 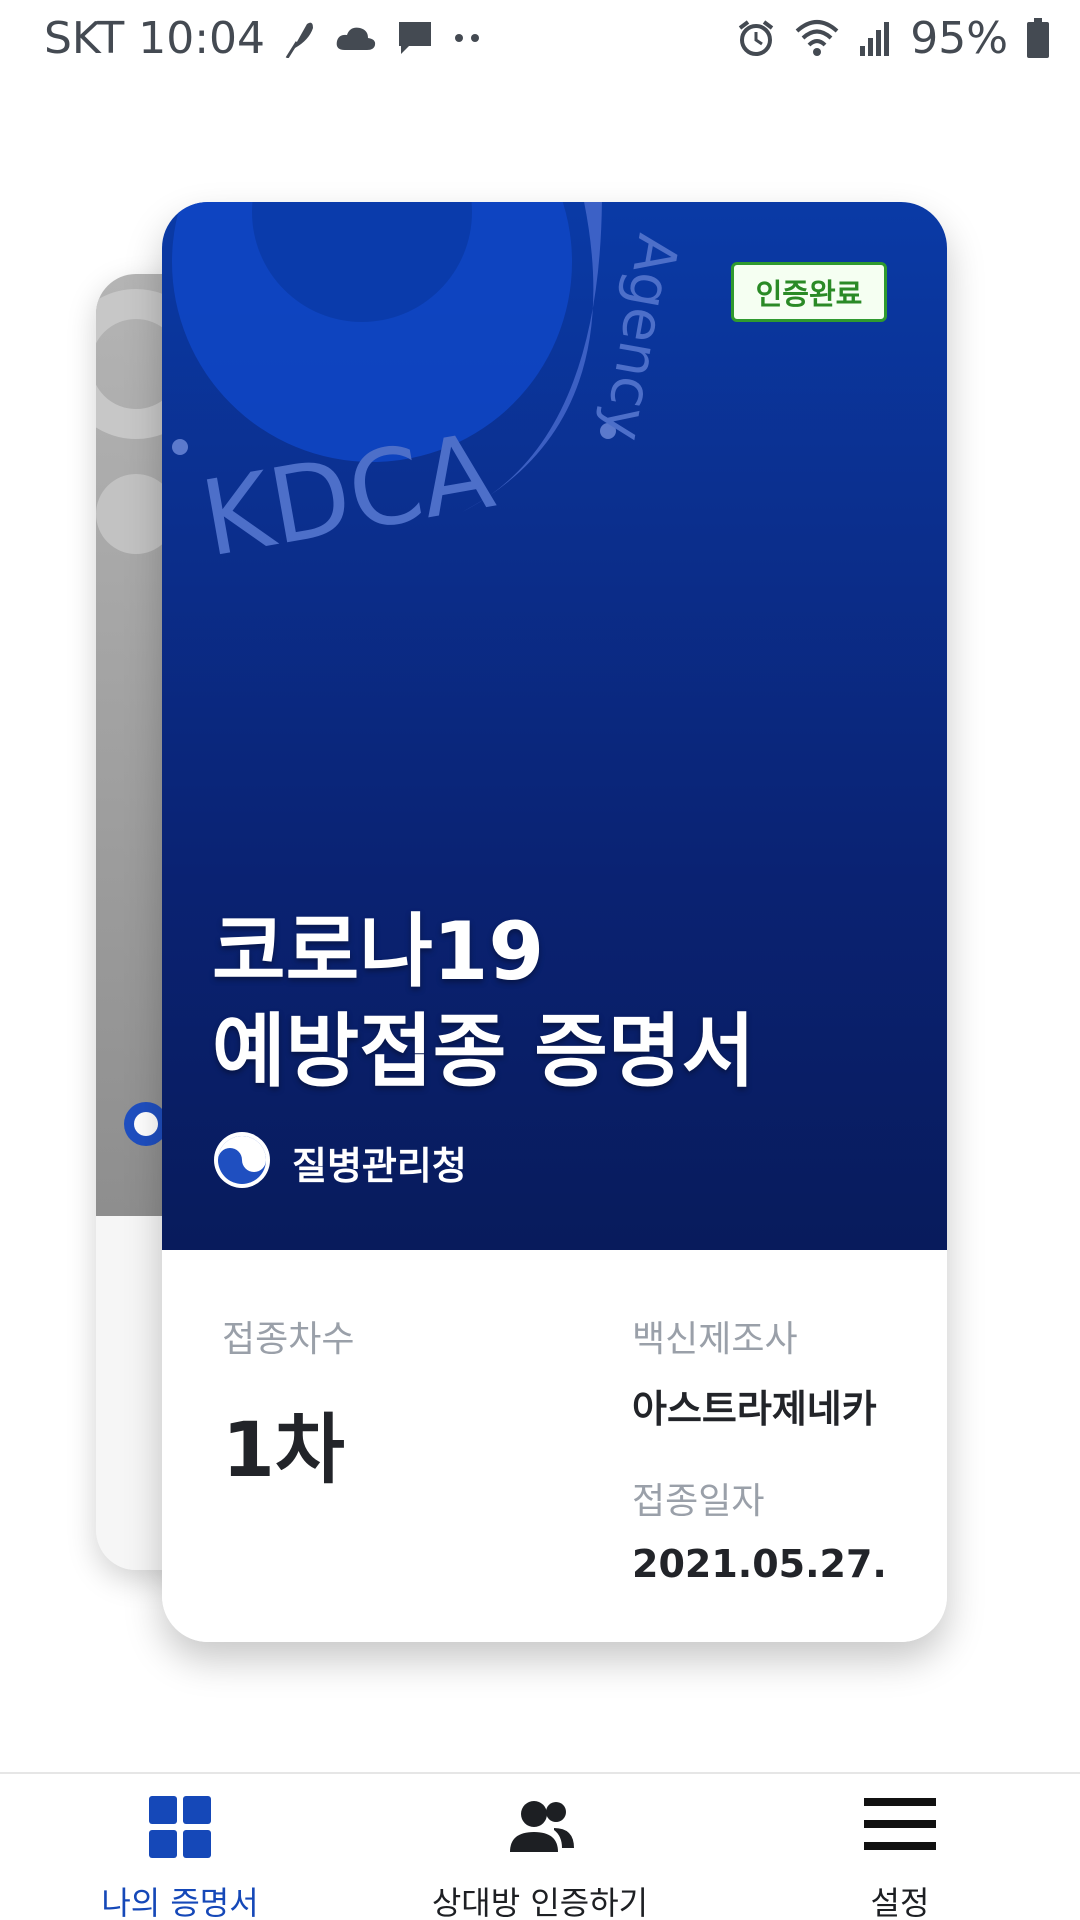 I want to click on dose-value: 1차, so click(x=283, y=1449).